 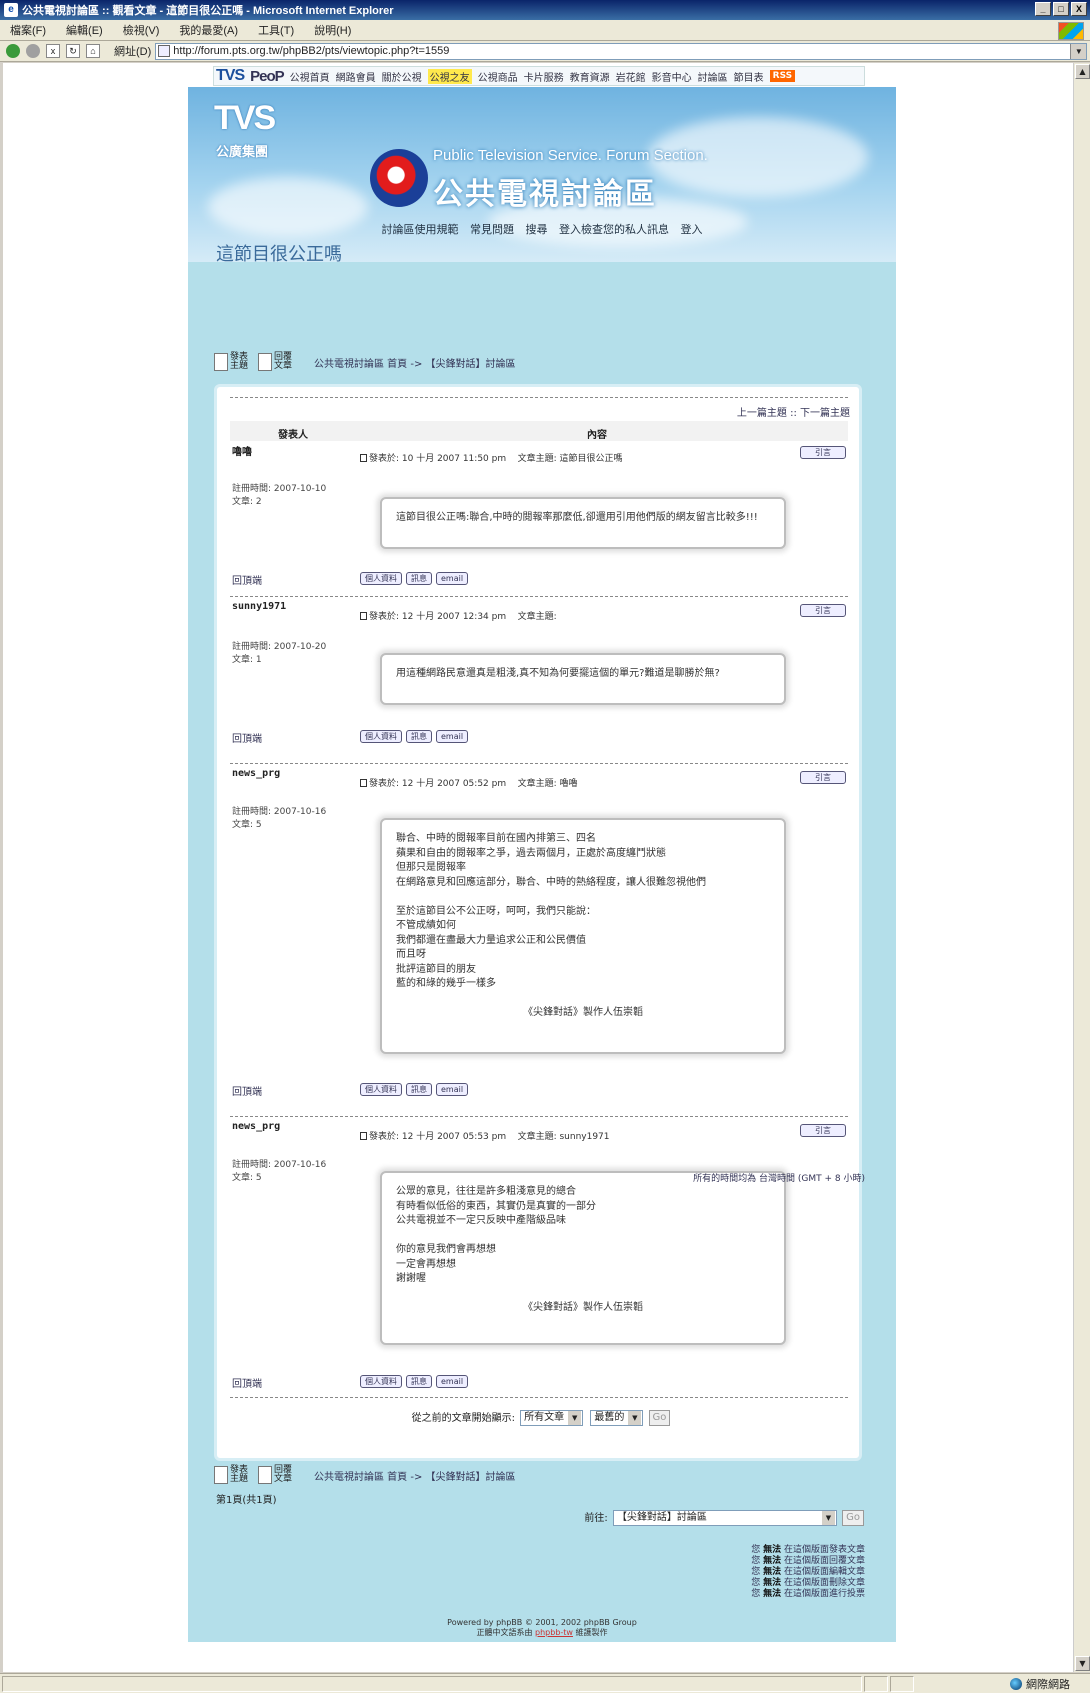 What do you see at coordinates (724, 1518) in the screenshot?
I see `jump-select: 【尖鋒對話】討論區` at bounding box center [724, 1518].